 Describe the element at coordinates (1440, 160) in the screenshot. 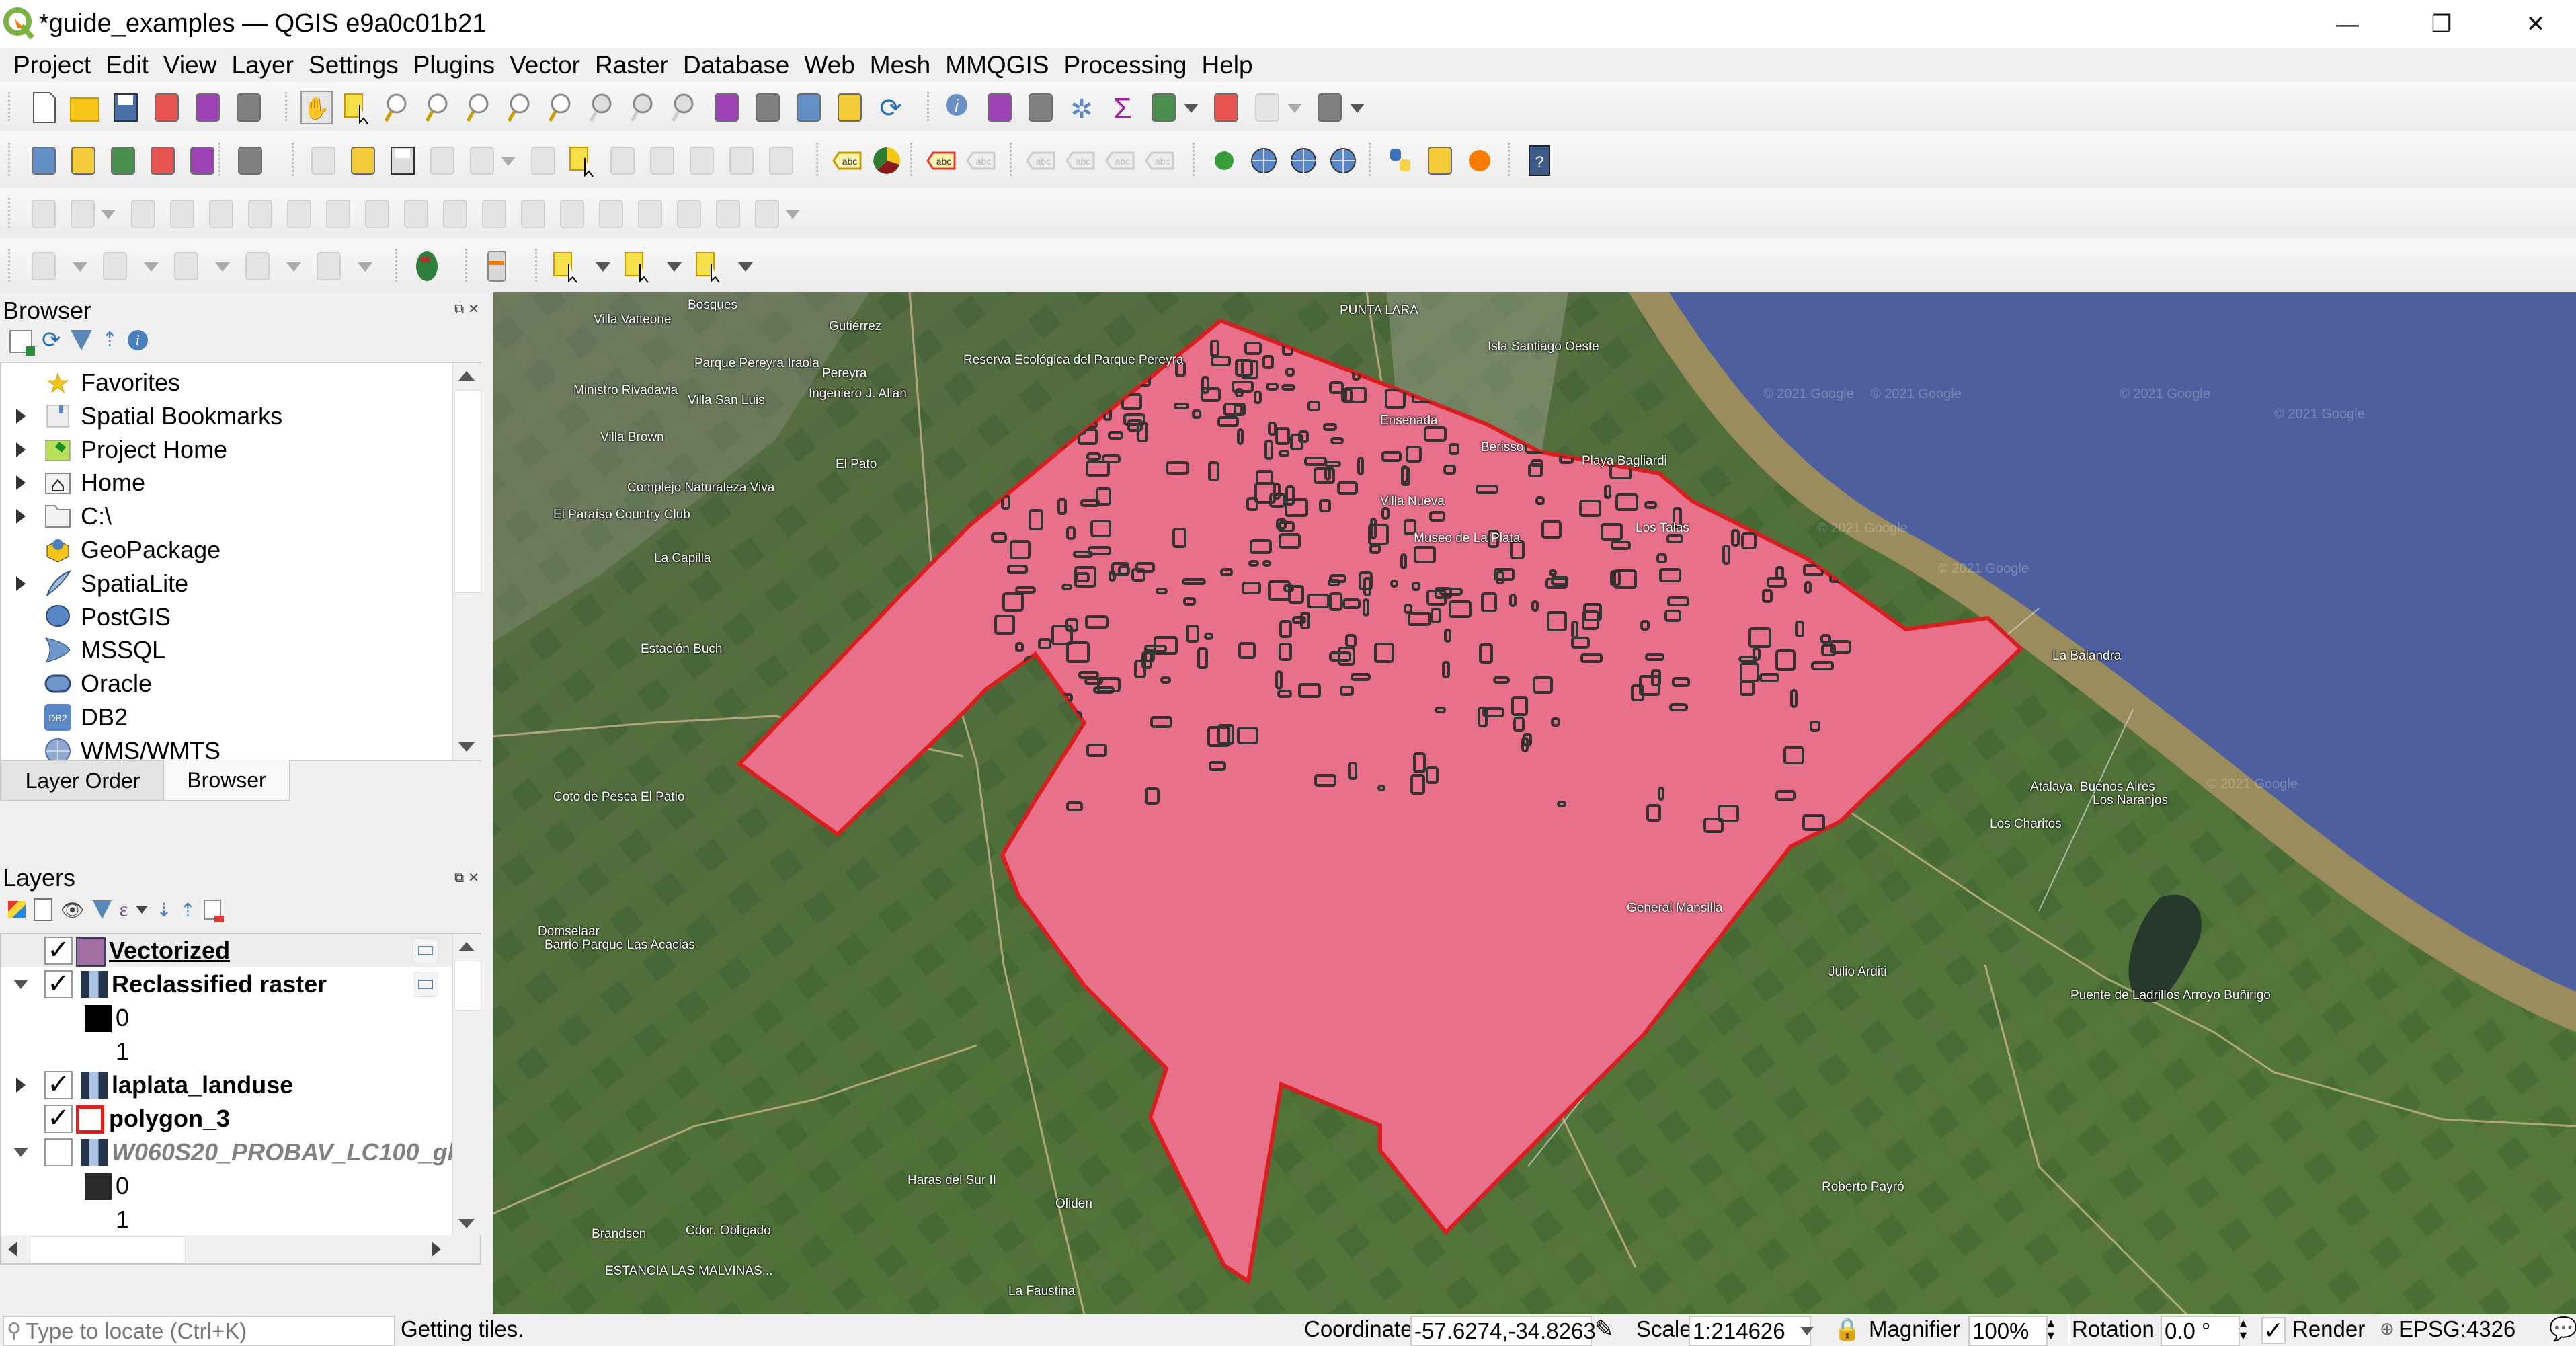

I see `plugin-icon` at that location.